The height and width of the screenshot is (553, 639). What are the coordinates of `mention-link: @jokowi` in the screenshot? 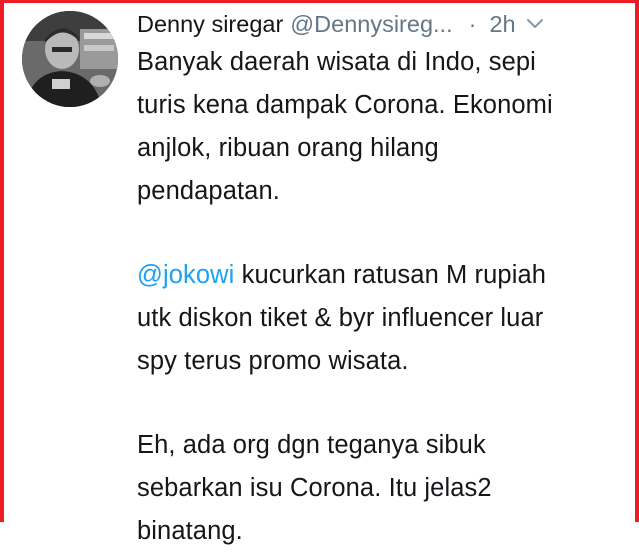 It's located at (185, 275).